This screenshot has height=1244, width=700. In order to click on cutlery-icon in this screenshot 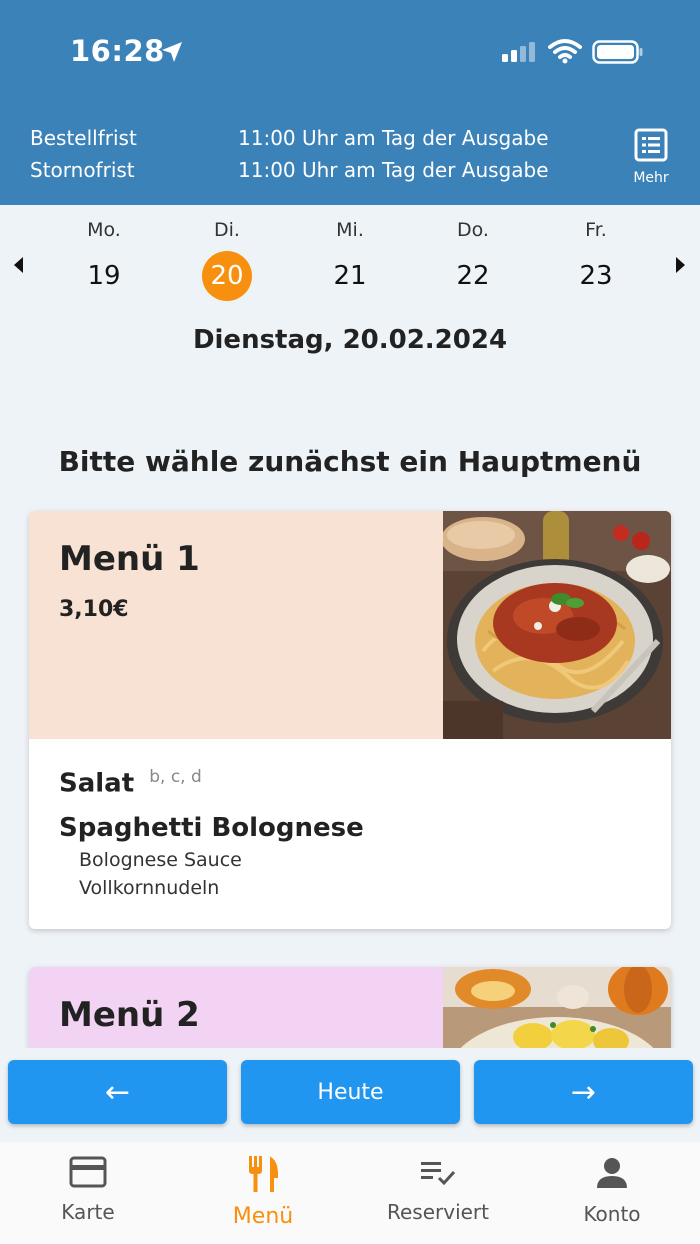, I will do `click(263, 1174)`.